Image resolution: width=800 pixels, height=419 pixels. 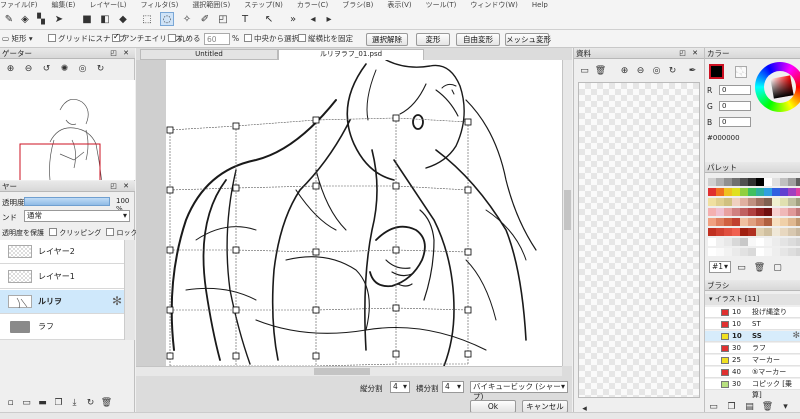 I want to click on brush-row-ss: 10 SS ✻, so click(x=752, y=336).